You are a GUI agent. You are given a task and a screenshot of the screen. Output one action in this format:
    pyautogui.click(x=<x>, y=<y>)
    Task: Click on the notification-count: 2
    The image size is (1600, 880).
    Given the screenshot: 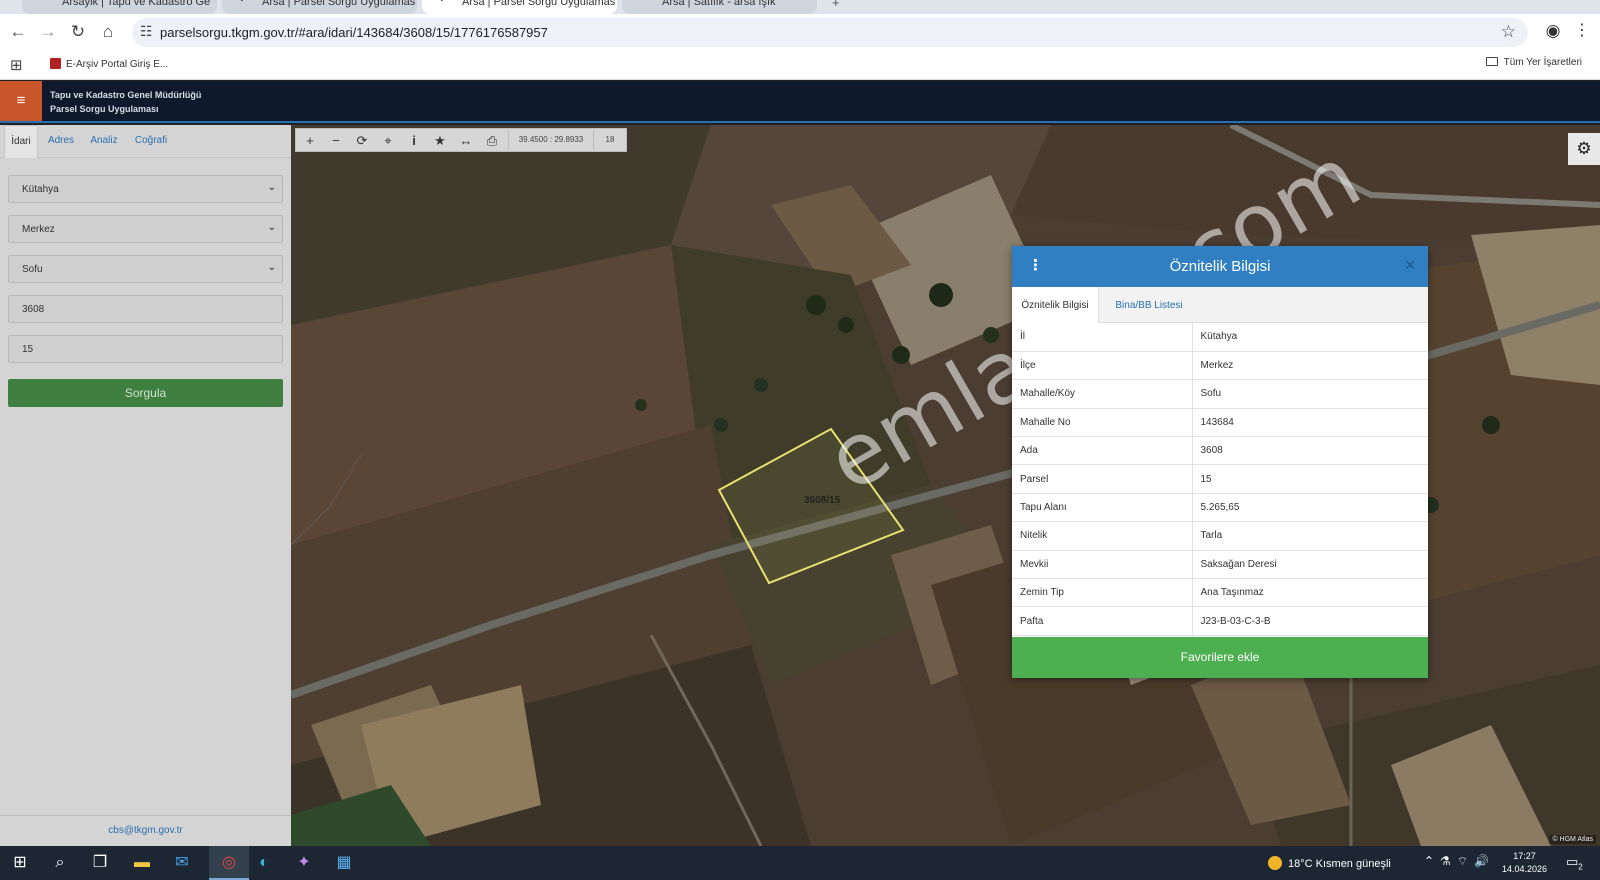 What is the action you would take?
    pyautogui.click(x=1580, y=867)
    